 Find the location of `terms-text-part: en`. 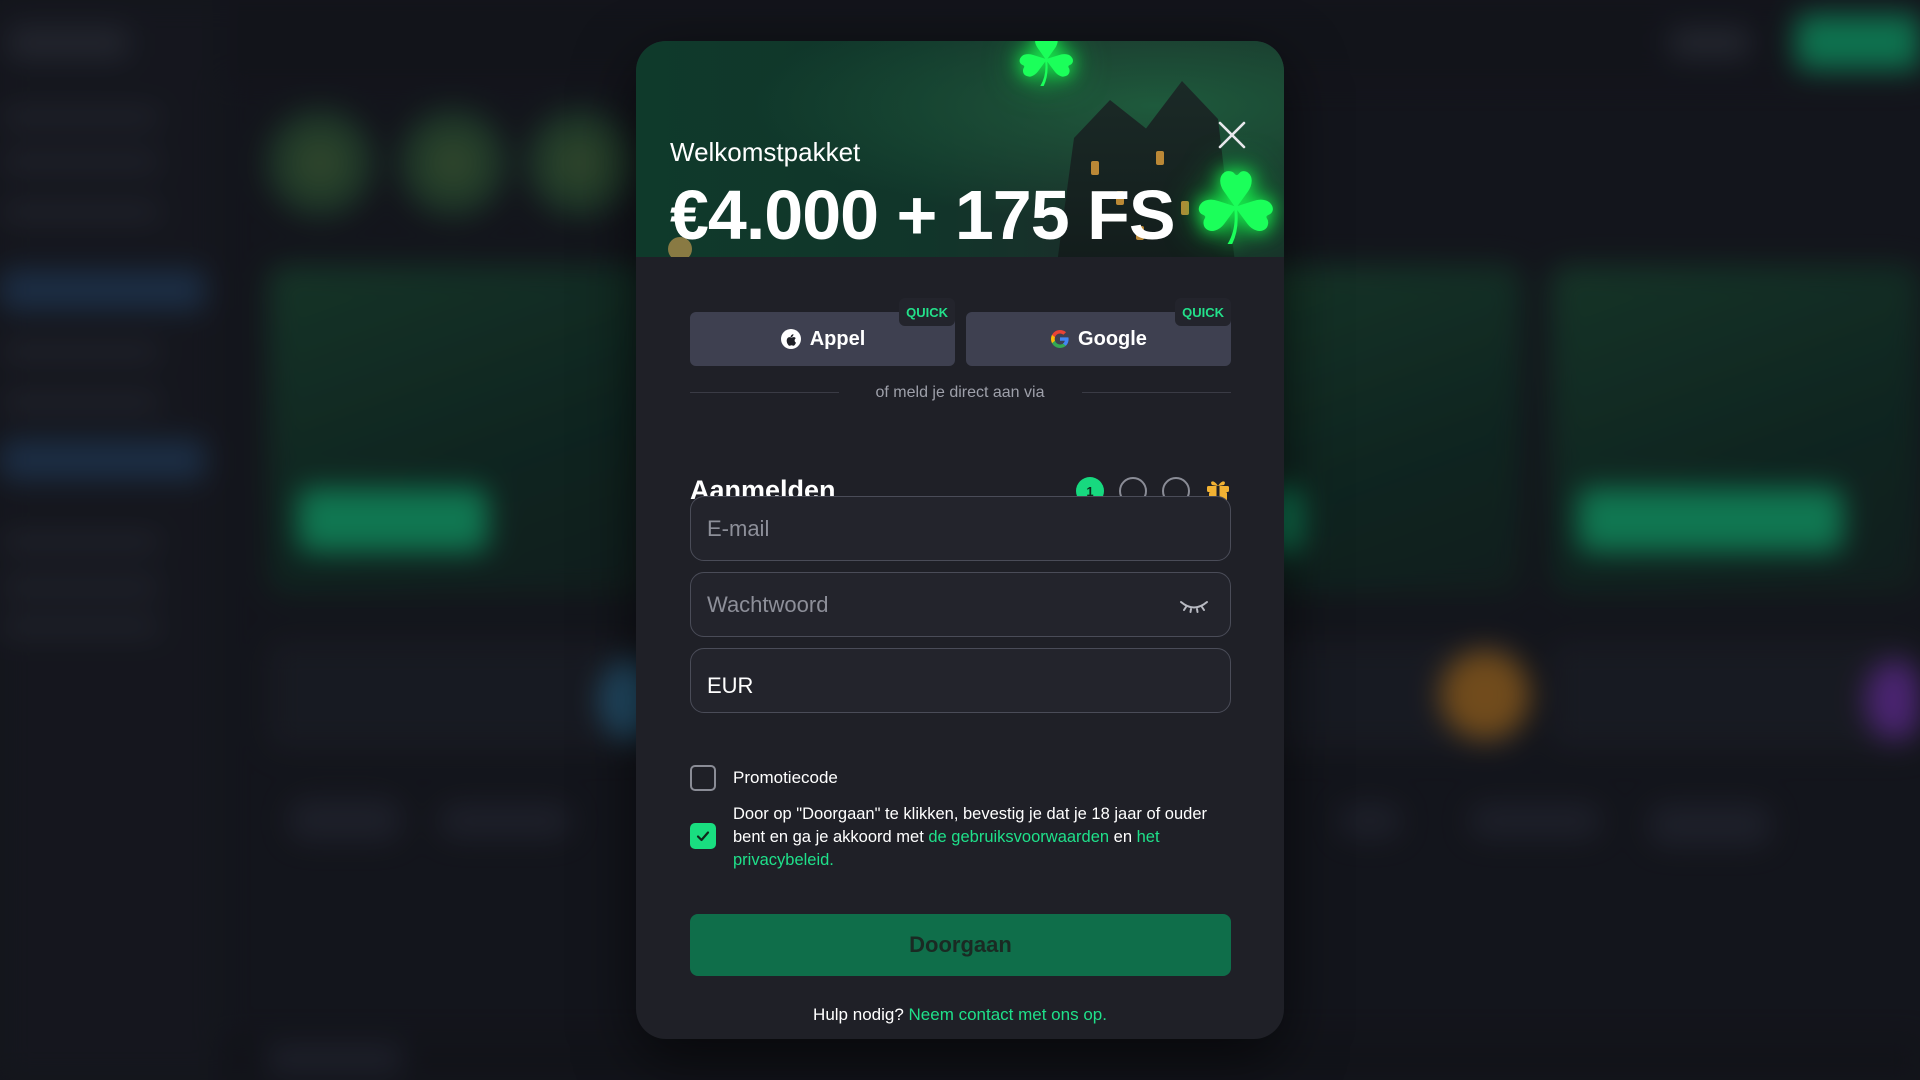

terms-text-part: en is located at coordinates (1123, 837).